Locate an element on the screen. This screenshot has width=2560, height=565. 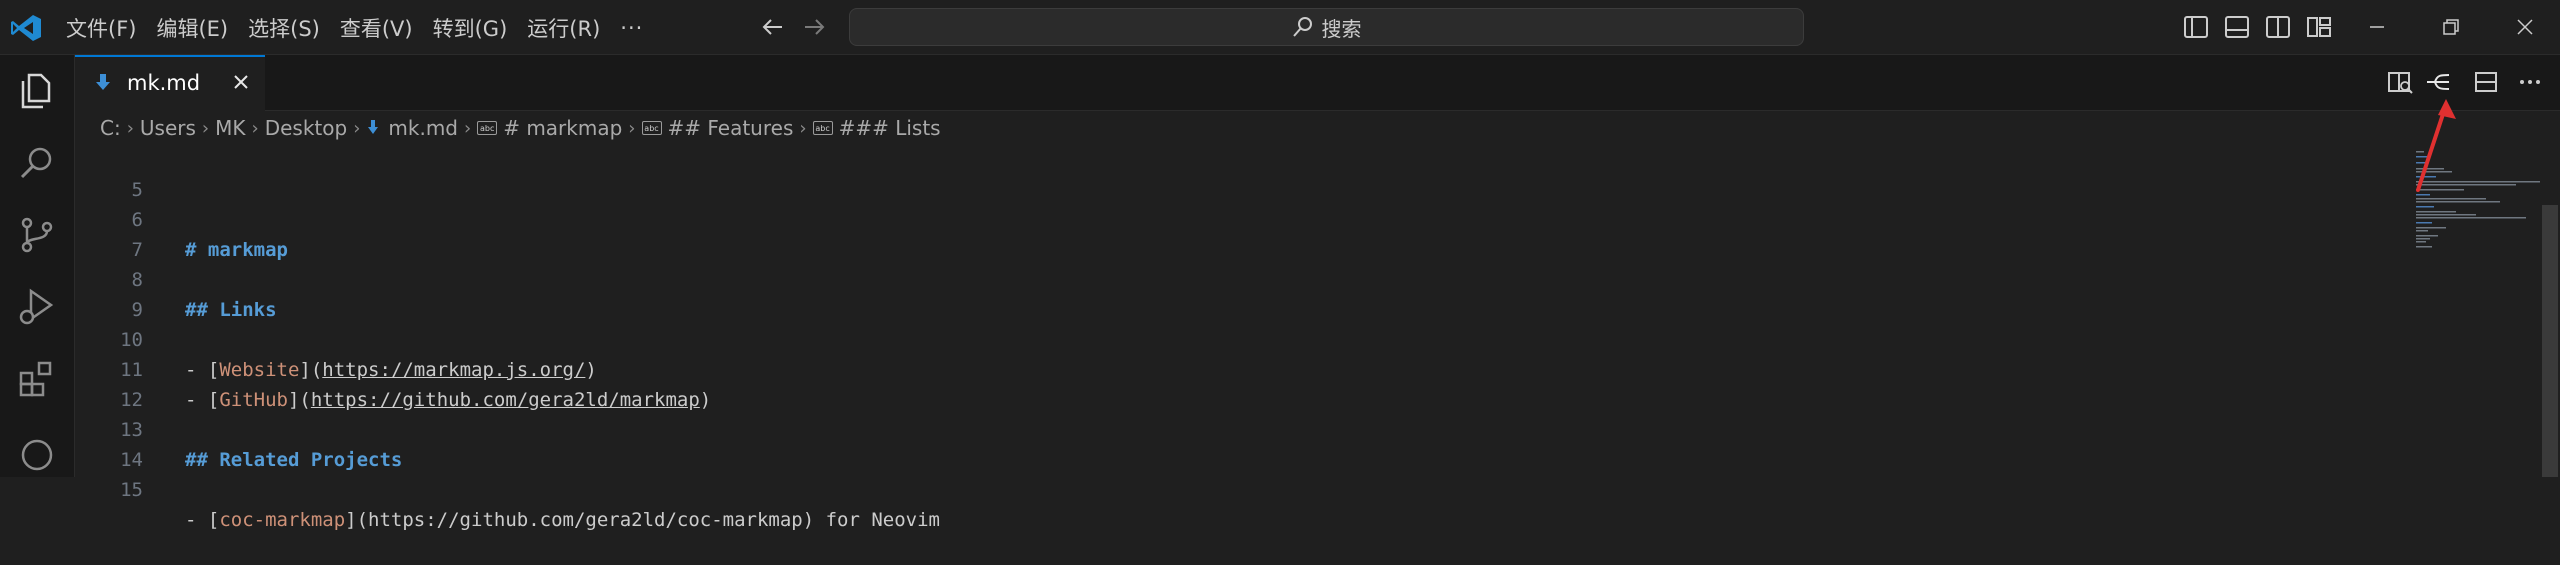
breadcrumb-file: mk.md is located at coordinates (412, 128).